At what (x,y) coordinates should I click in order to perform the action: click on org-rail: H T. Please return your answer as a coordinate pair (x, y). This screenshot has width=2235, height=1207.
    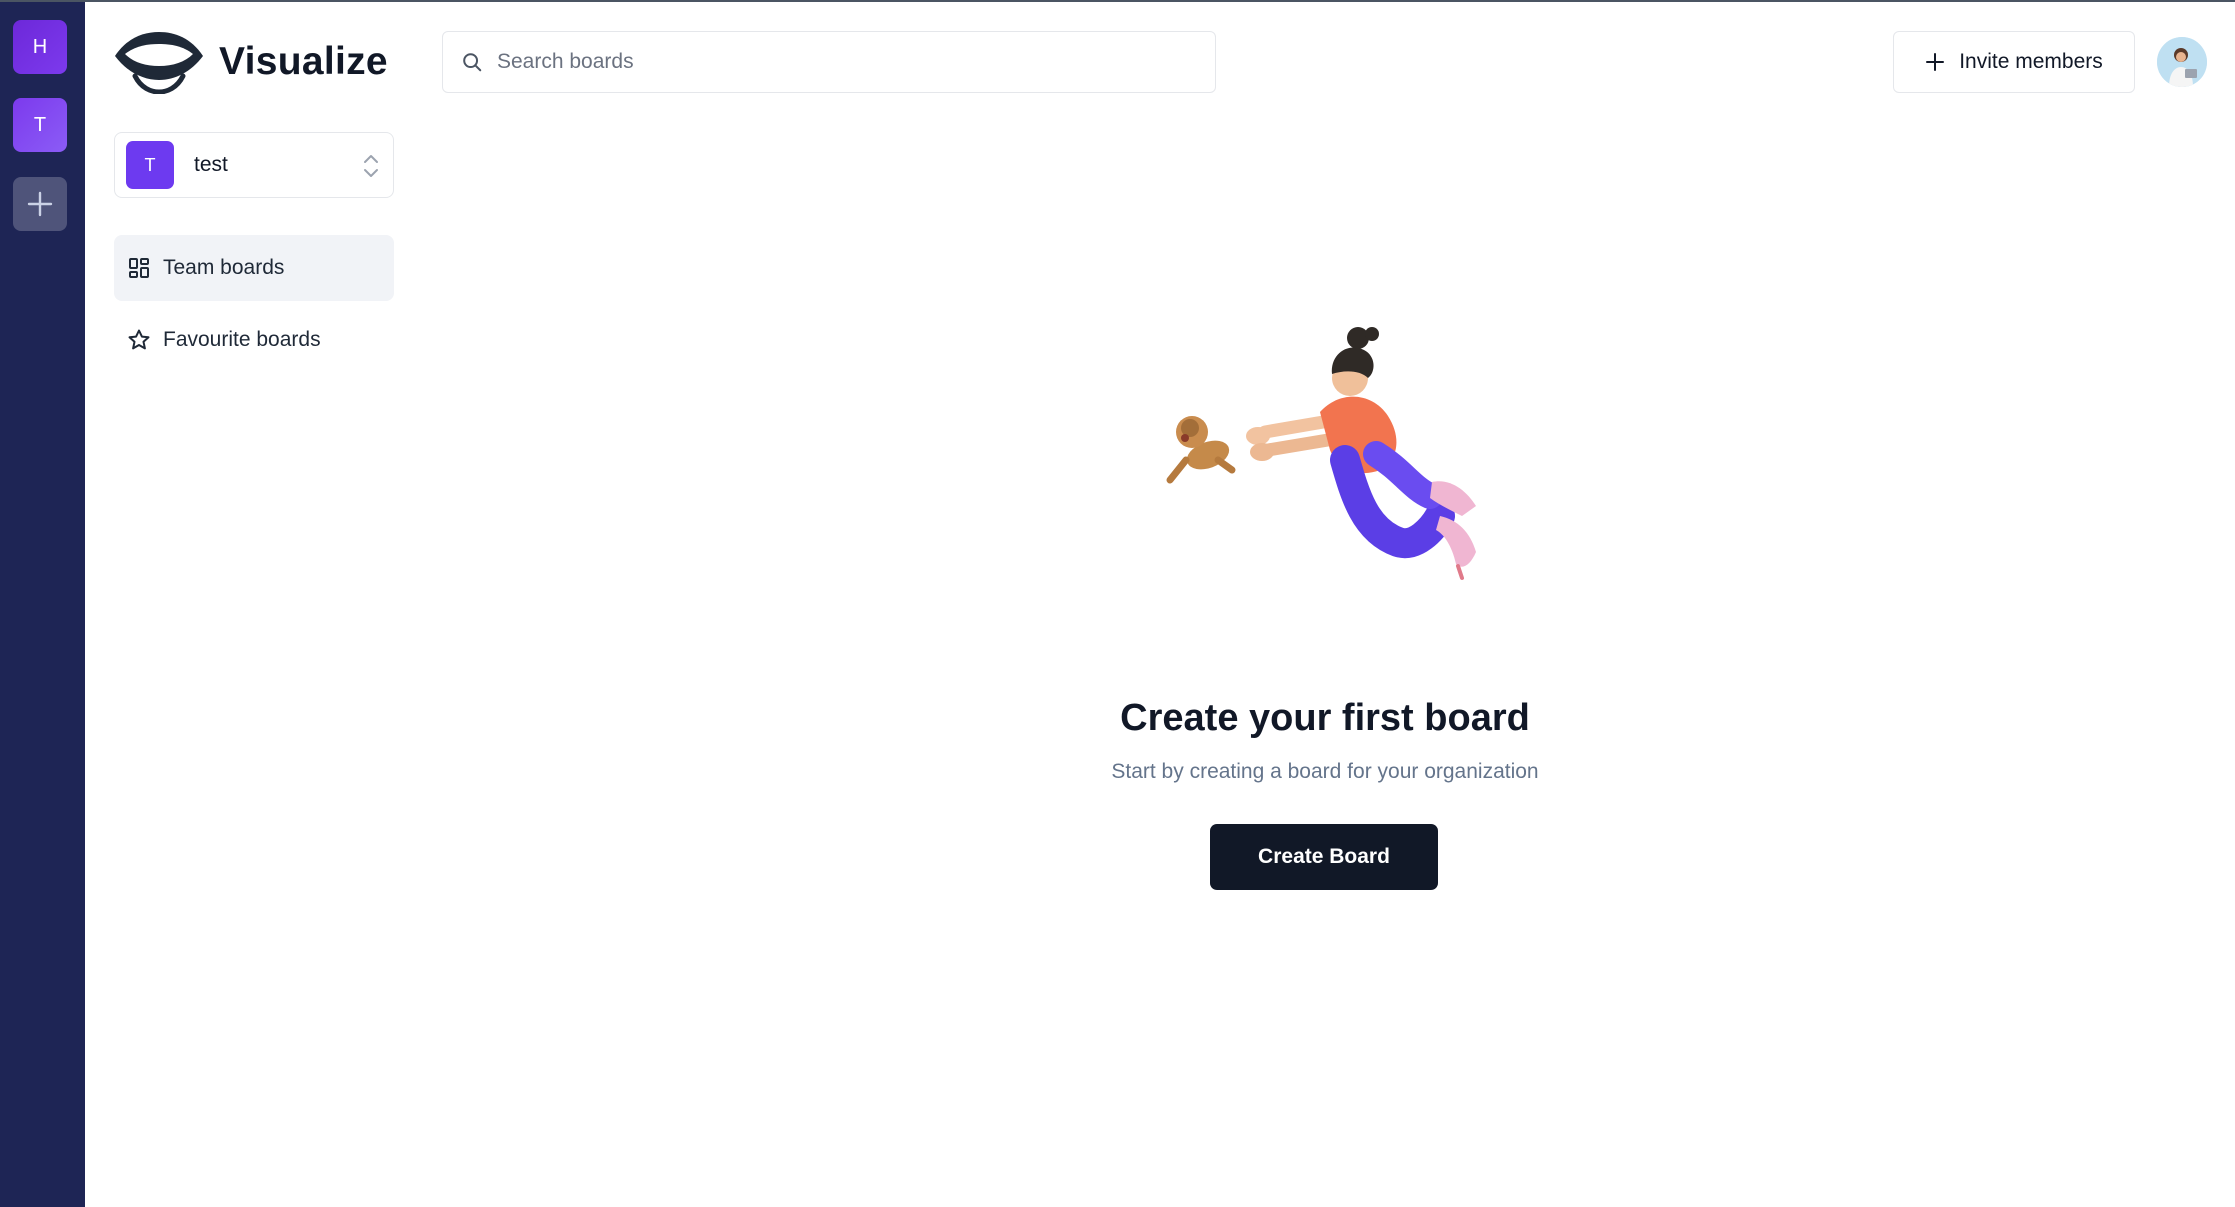
    Looking at the image, I should click on (42, 604).